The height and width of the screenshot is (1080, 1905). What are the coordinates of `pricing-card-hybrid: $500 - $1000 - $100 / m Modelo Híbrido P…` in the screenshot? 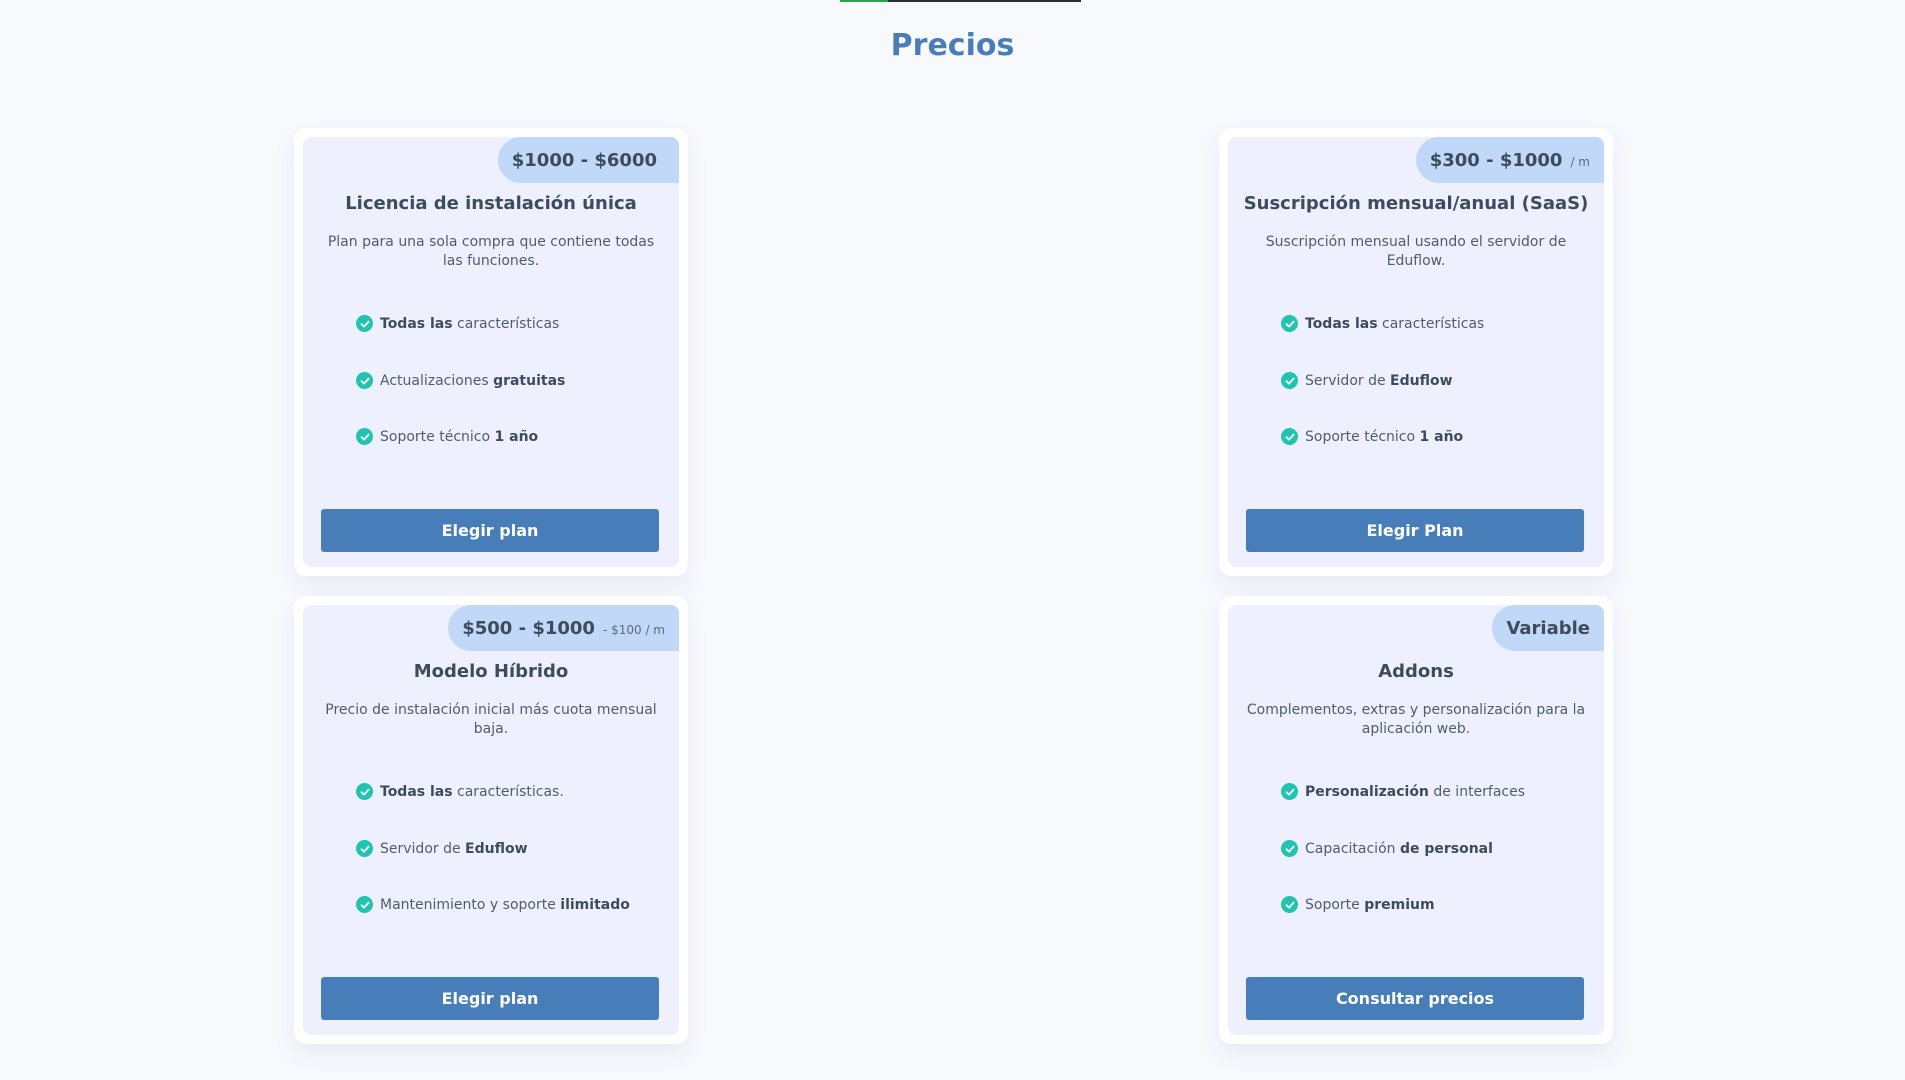 It's located at (491, 820).